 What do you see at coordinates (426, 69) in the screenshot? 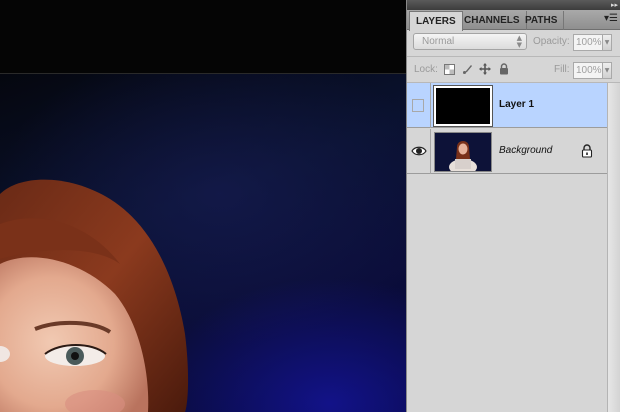
I see `lock-label: Lock:` at bounding box center [426, 69].